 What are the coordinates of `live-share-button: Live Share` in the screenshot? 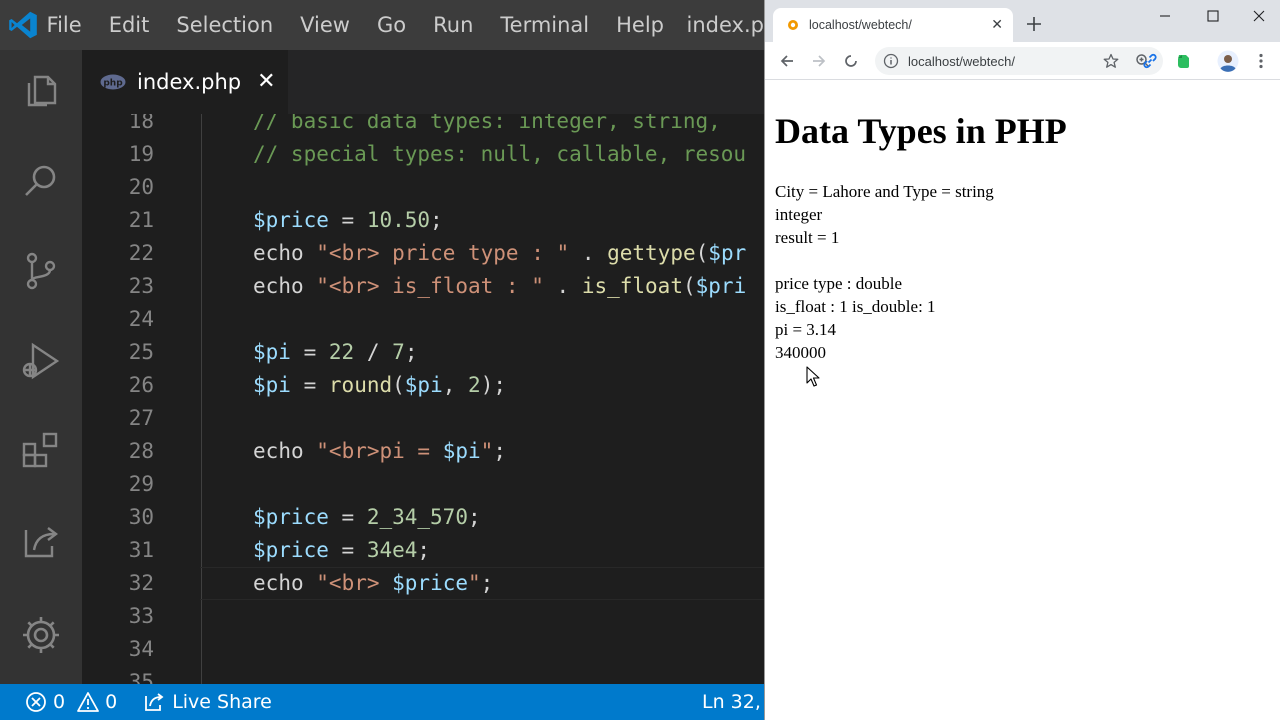 It's located at (207, 702).